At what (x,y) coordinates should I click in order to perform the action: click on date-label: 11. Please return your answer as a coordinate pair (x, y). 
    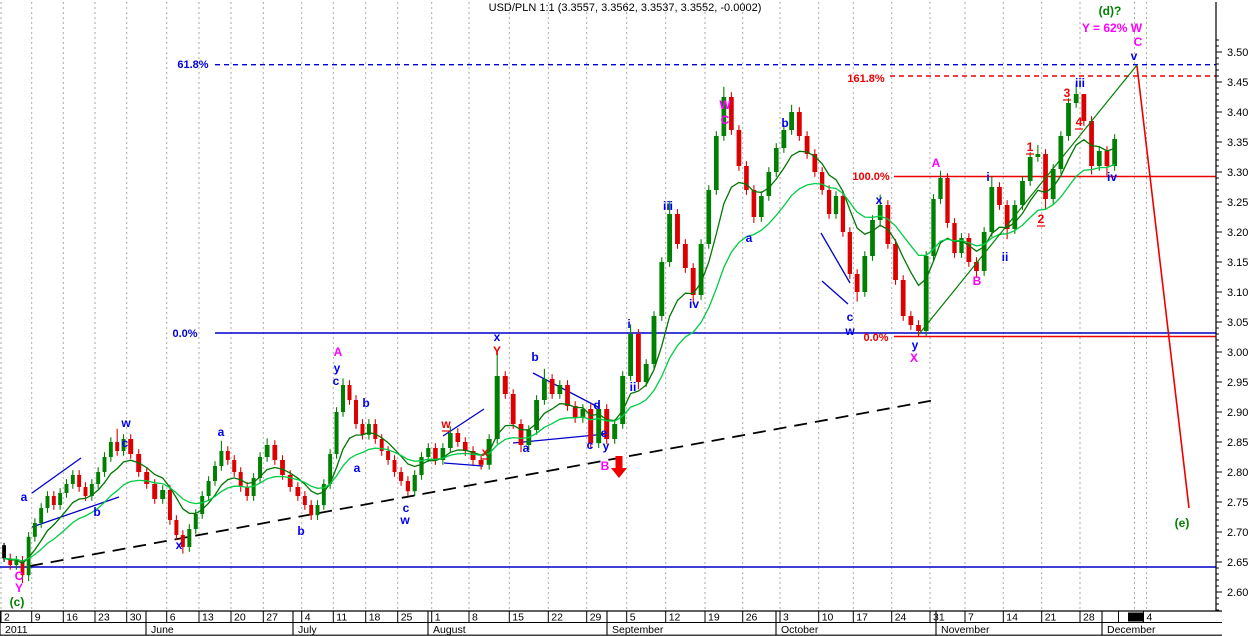
    Looking at the image, I should click on (341, 618).